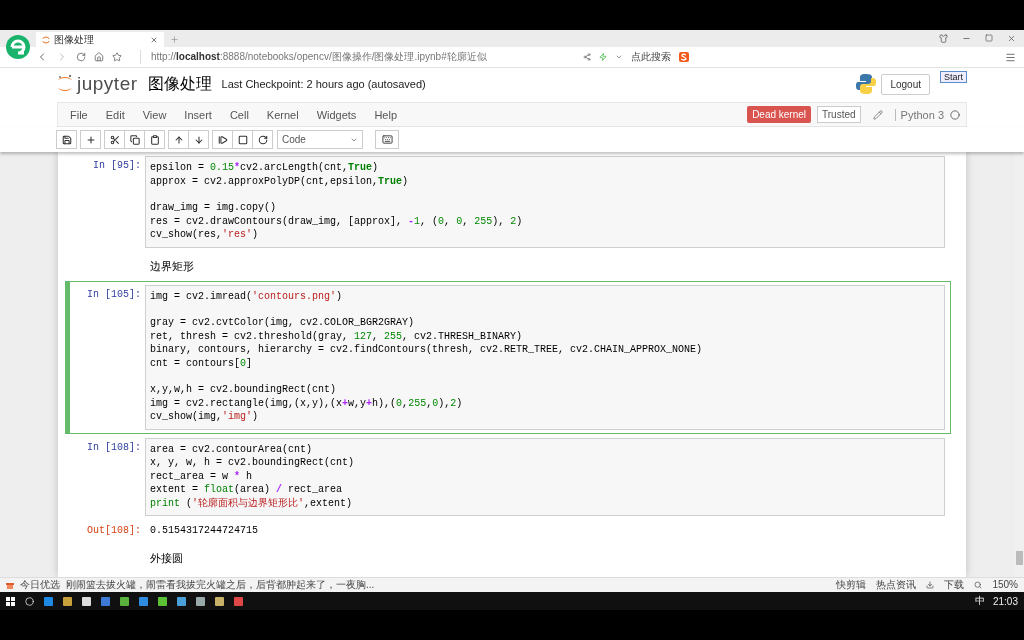 This screenshot has height=640, width=1024. Describe the element at coordinates (166, 558) in the screenshot. I see `markdown-heading: 外接圆` at that location.